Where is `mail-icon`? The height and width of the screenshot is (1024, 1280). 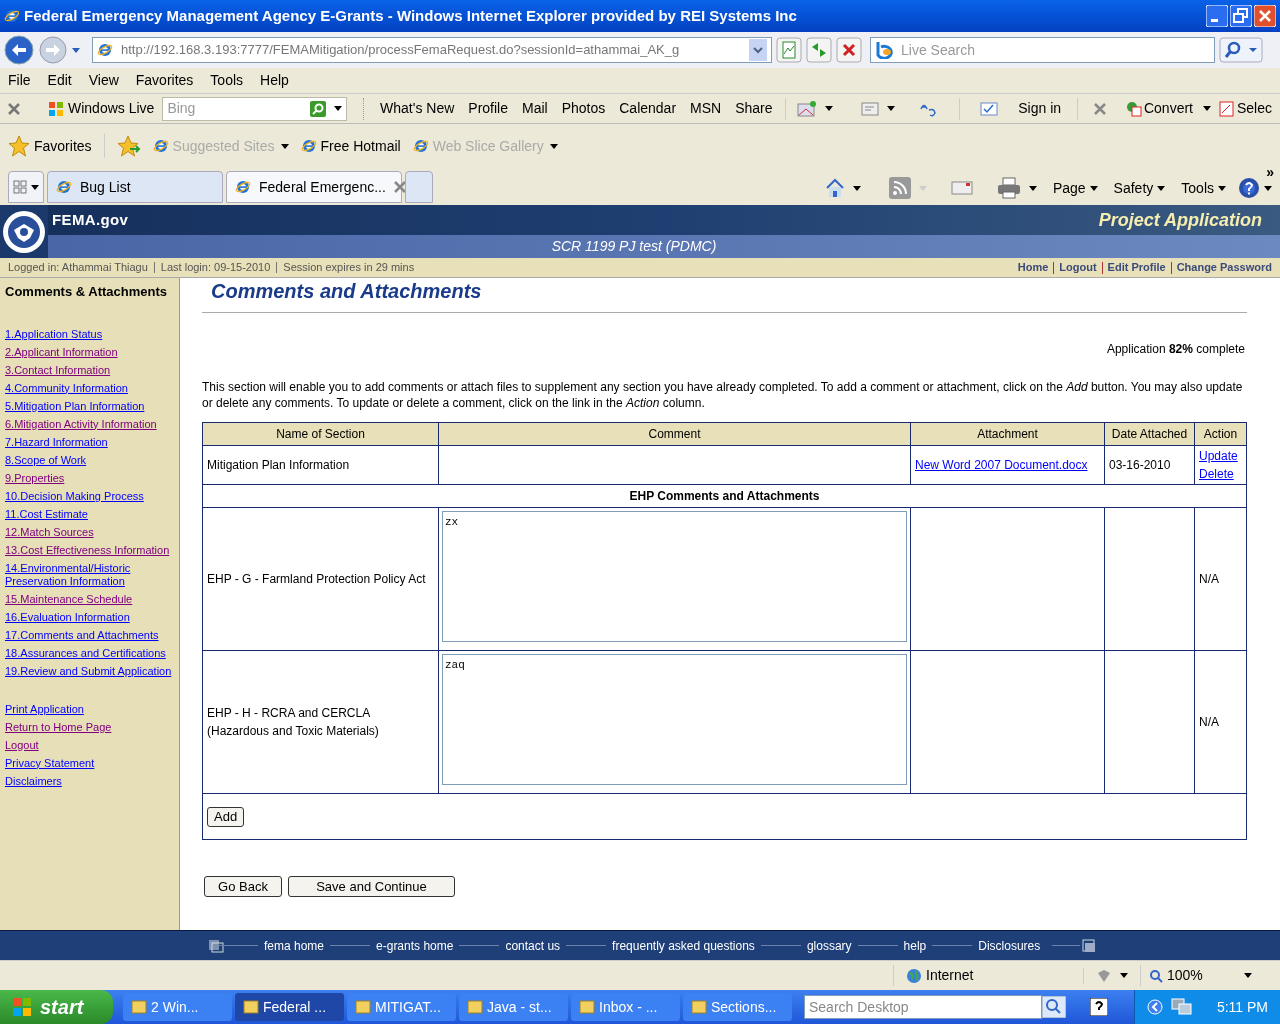
mail-icon is located at coordinates (961, 188).